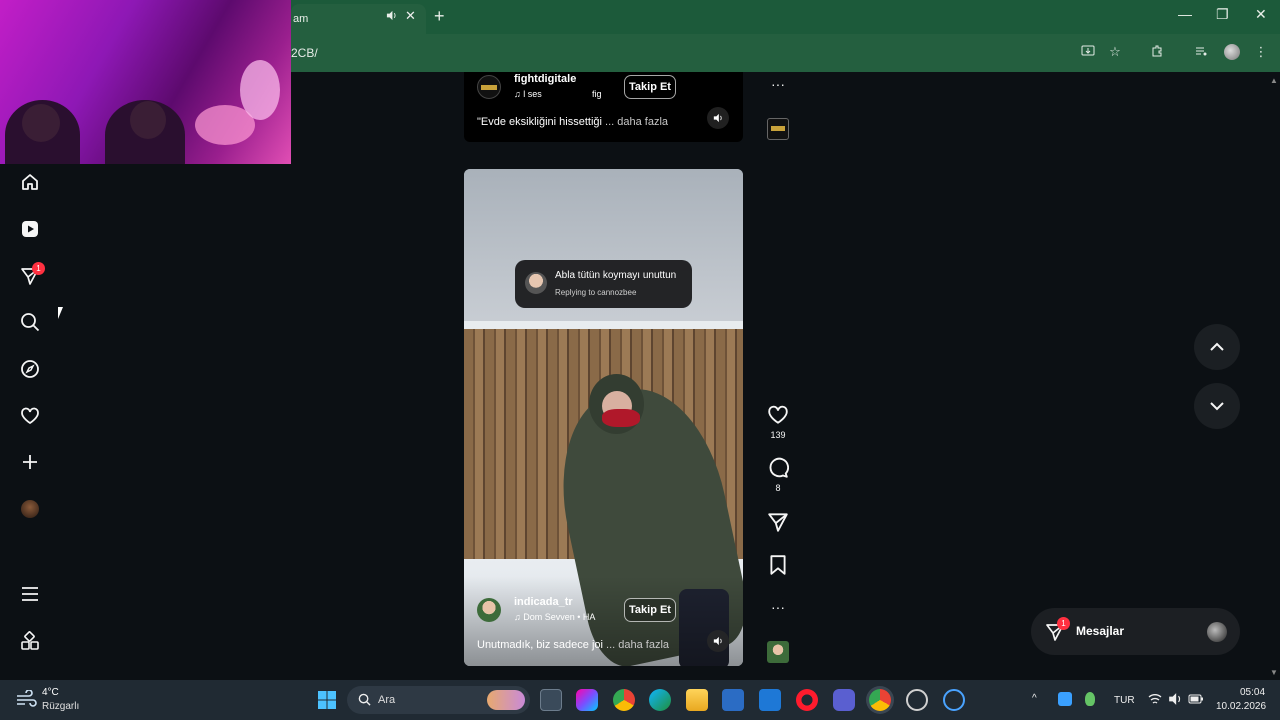 This screenshot has height=720, width=1280. What do you see at coordinates (1241, 706) in the screenshot?
I see `clock-date: 10.02.2026` at bounding box center [1241, 706].